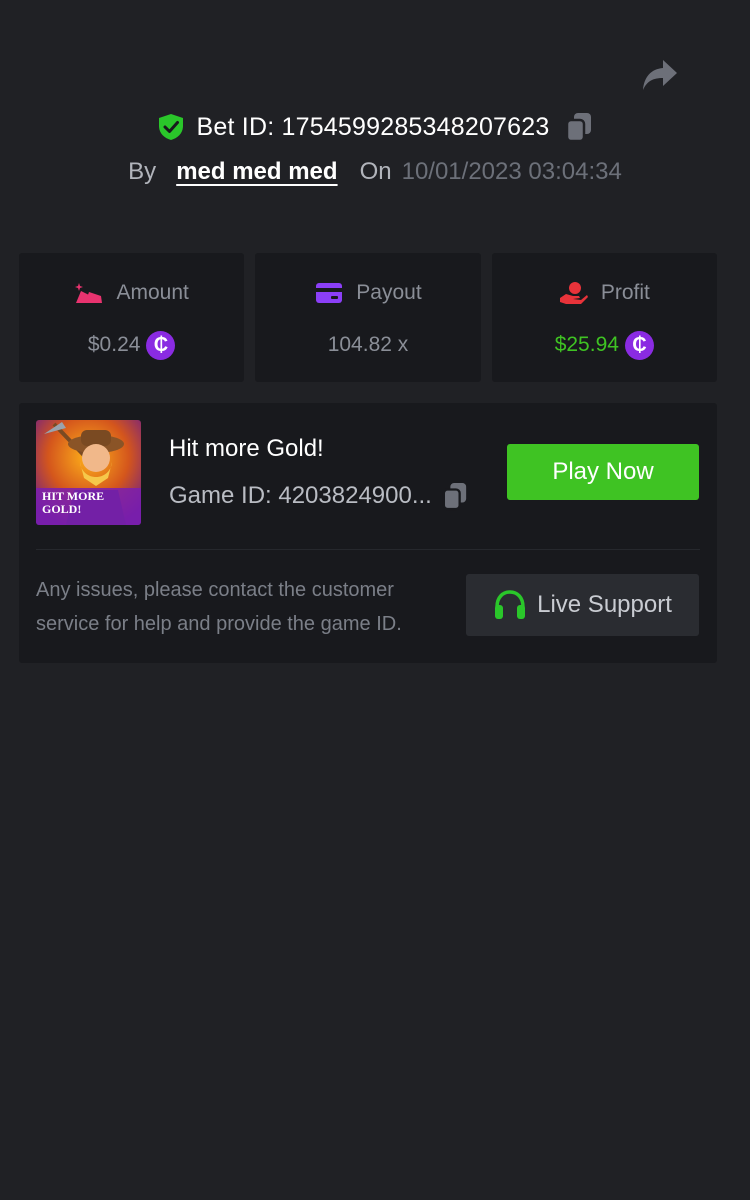 The height and width of the screenshot is (1200, 750). Describe the element at coordinates (368, 344) in the screenshot. I see `payout-value: 104.82 x` at that location.